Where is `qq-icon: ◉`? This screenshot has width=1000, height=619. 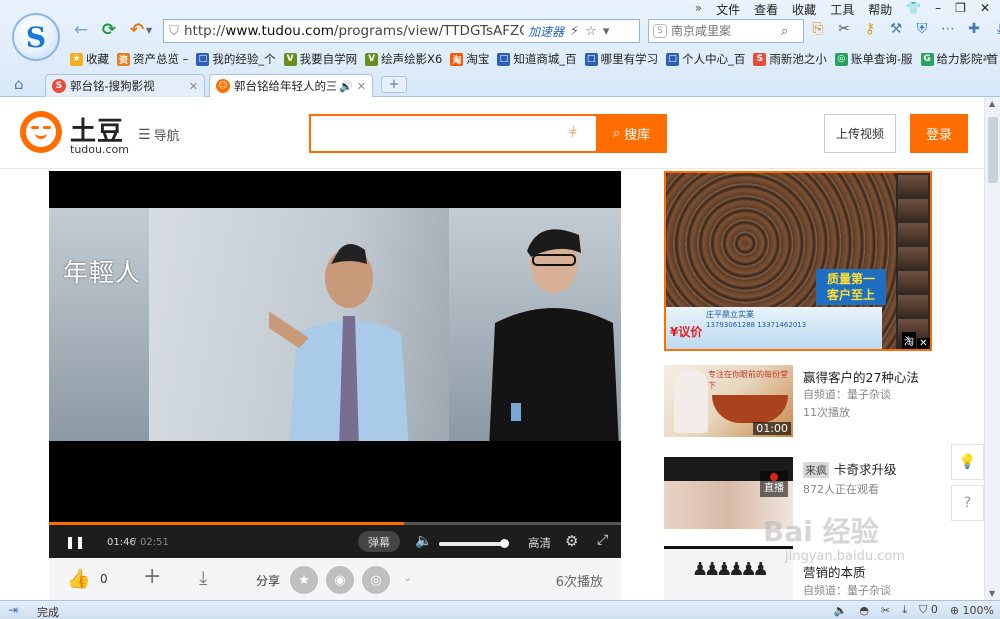
qq-icon: ◉ is located at coordinates (340, 580).